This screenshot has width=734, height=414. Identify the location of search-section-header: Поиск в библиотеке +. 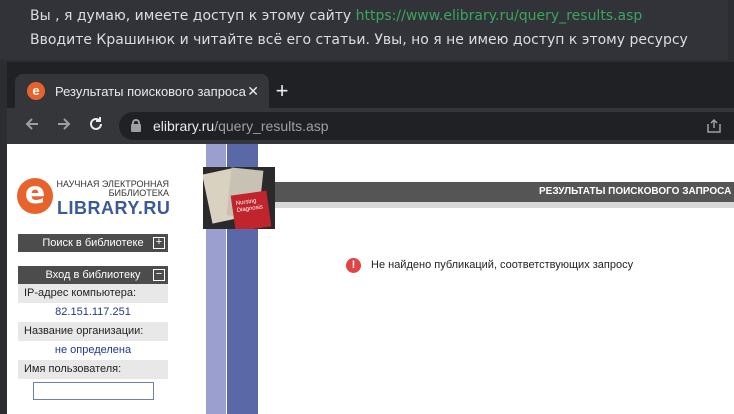
(93, 243).